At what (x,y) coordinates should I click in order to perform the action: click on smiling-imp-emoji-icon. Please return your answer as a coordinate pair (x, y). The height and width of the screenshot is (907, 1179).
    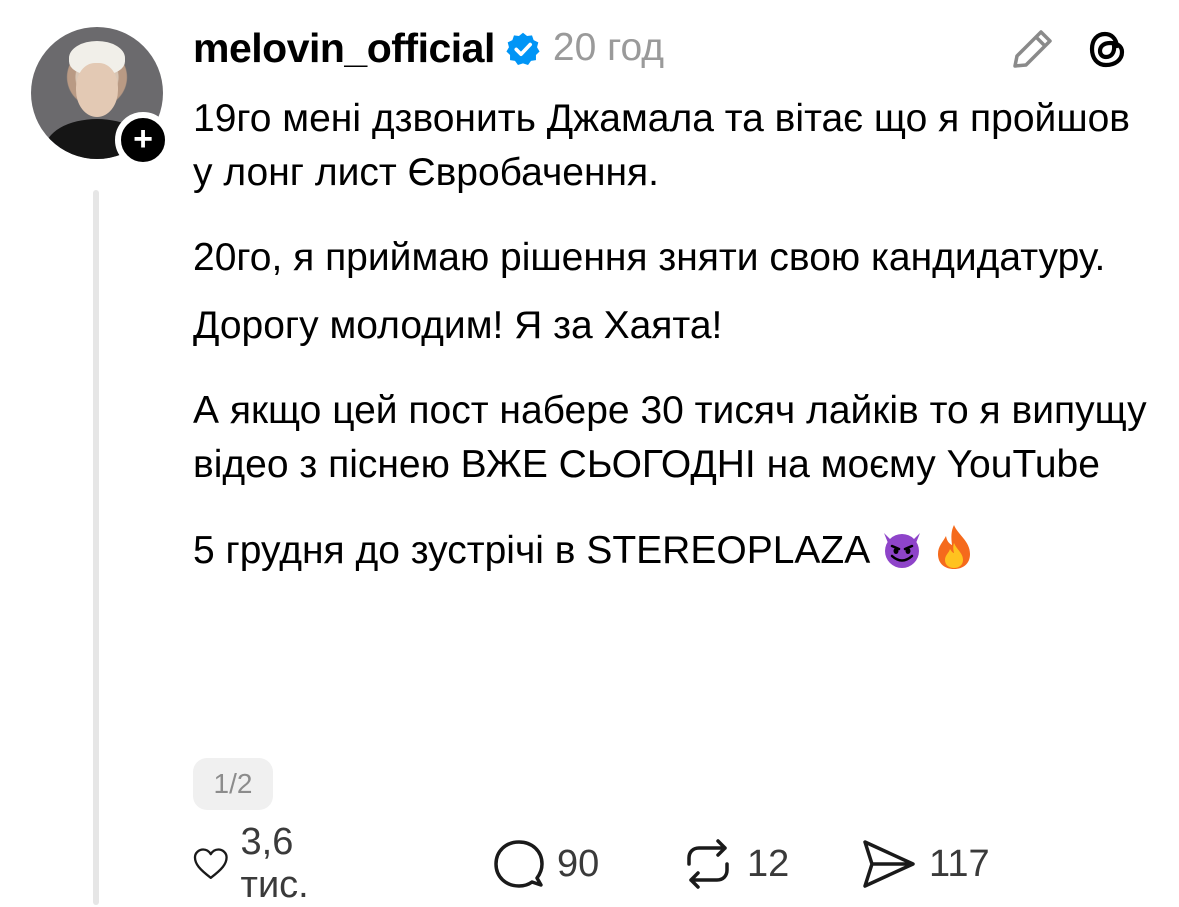
    Looking at the image, I should click on (902, 550).